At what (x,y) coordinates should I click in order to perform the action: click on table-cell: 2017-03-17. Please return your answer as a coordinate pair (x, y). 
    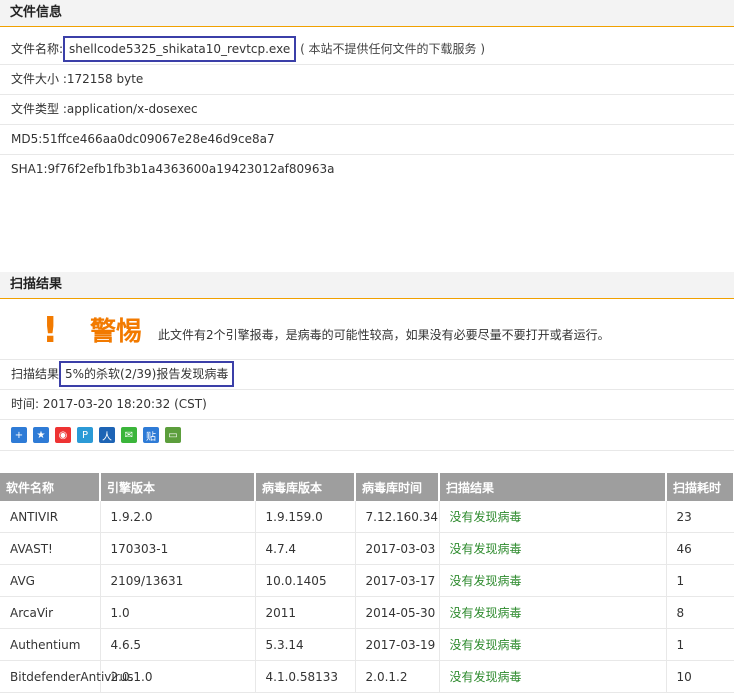
    Looking at the image, I should click on (397, 580).